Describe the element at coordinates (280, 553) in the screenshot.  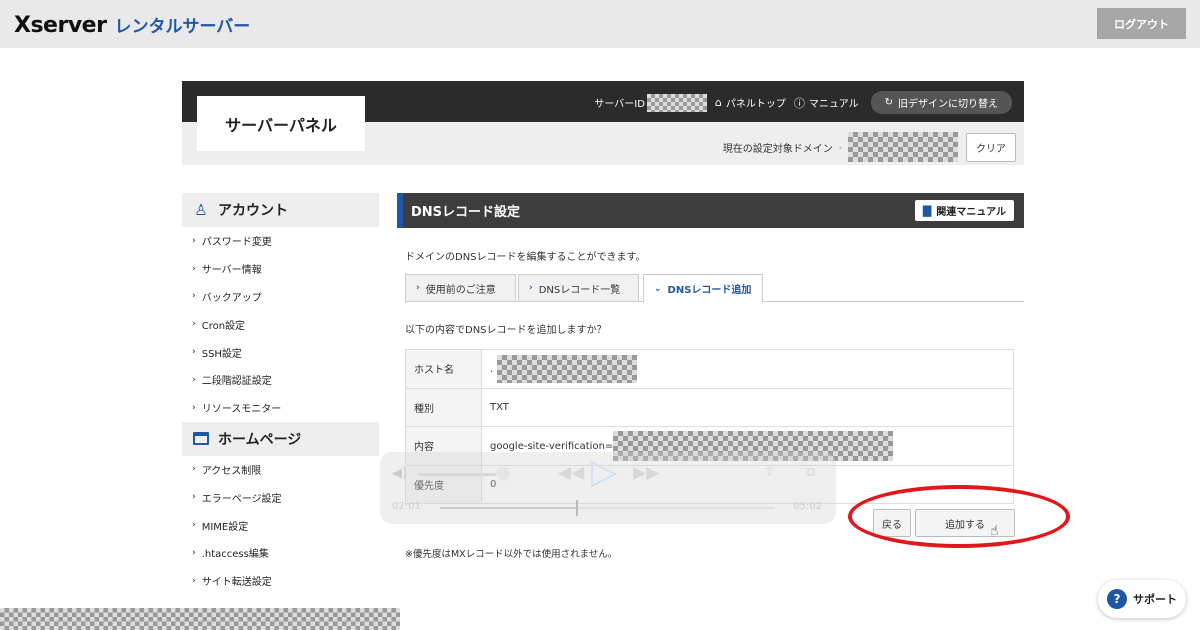
I see `sidebar-item-htaccess: › .htaccess編集` at that location.